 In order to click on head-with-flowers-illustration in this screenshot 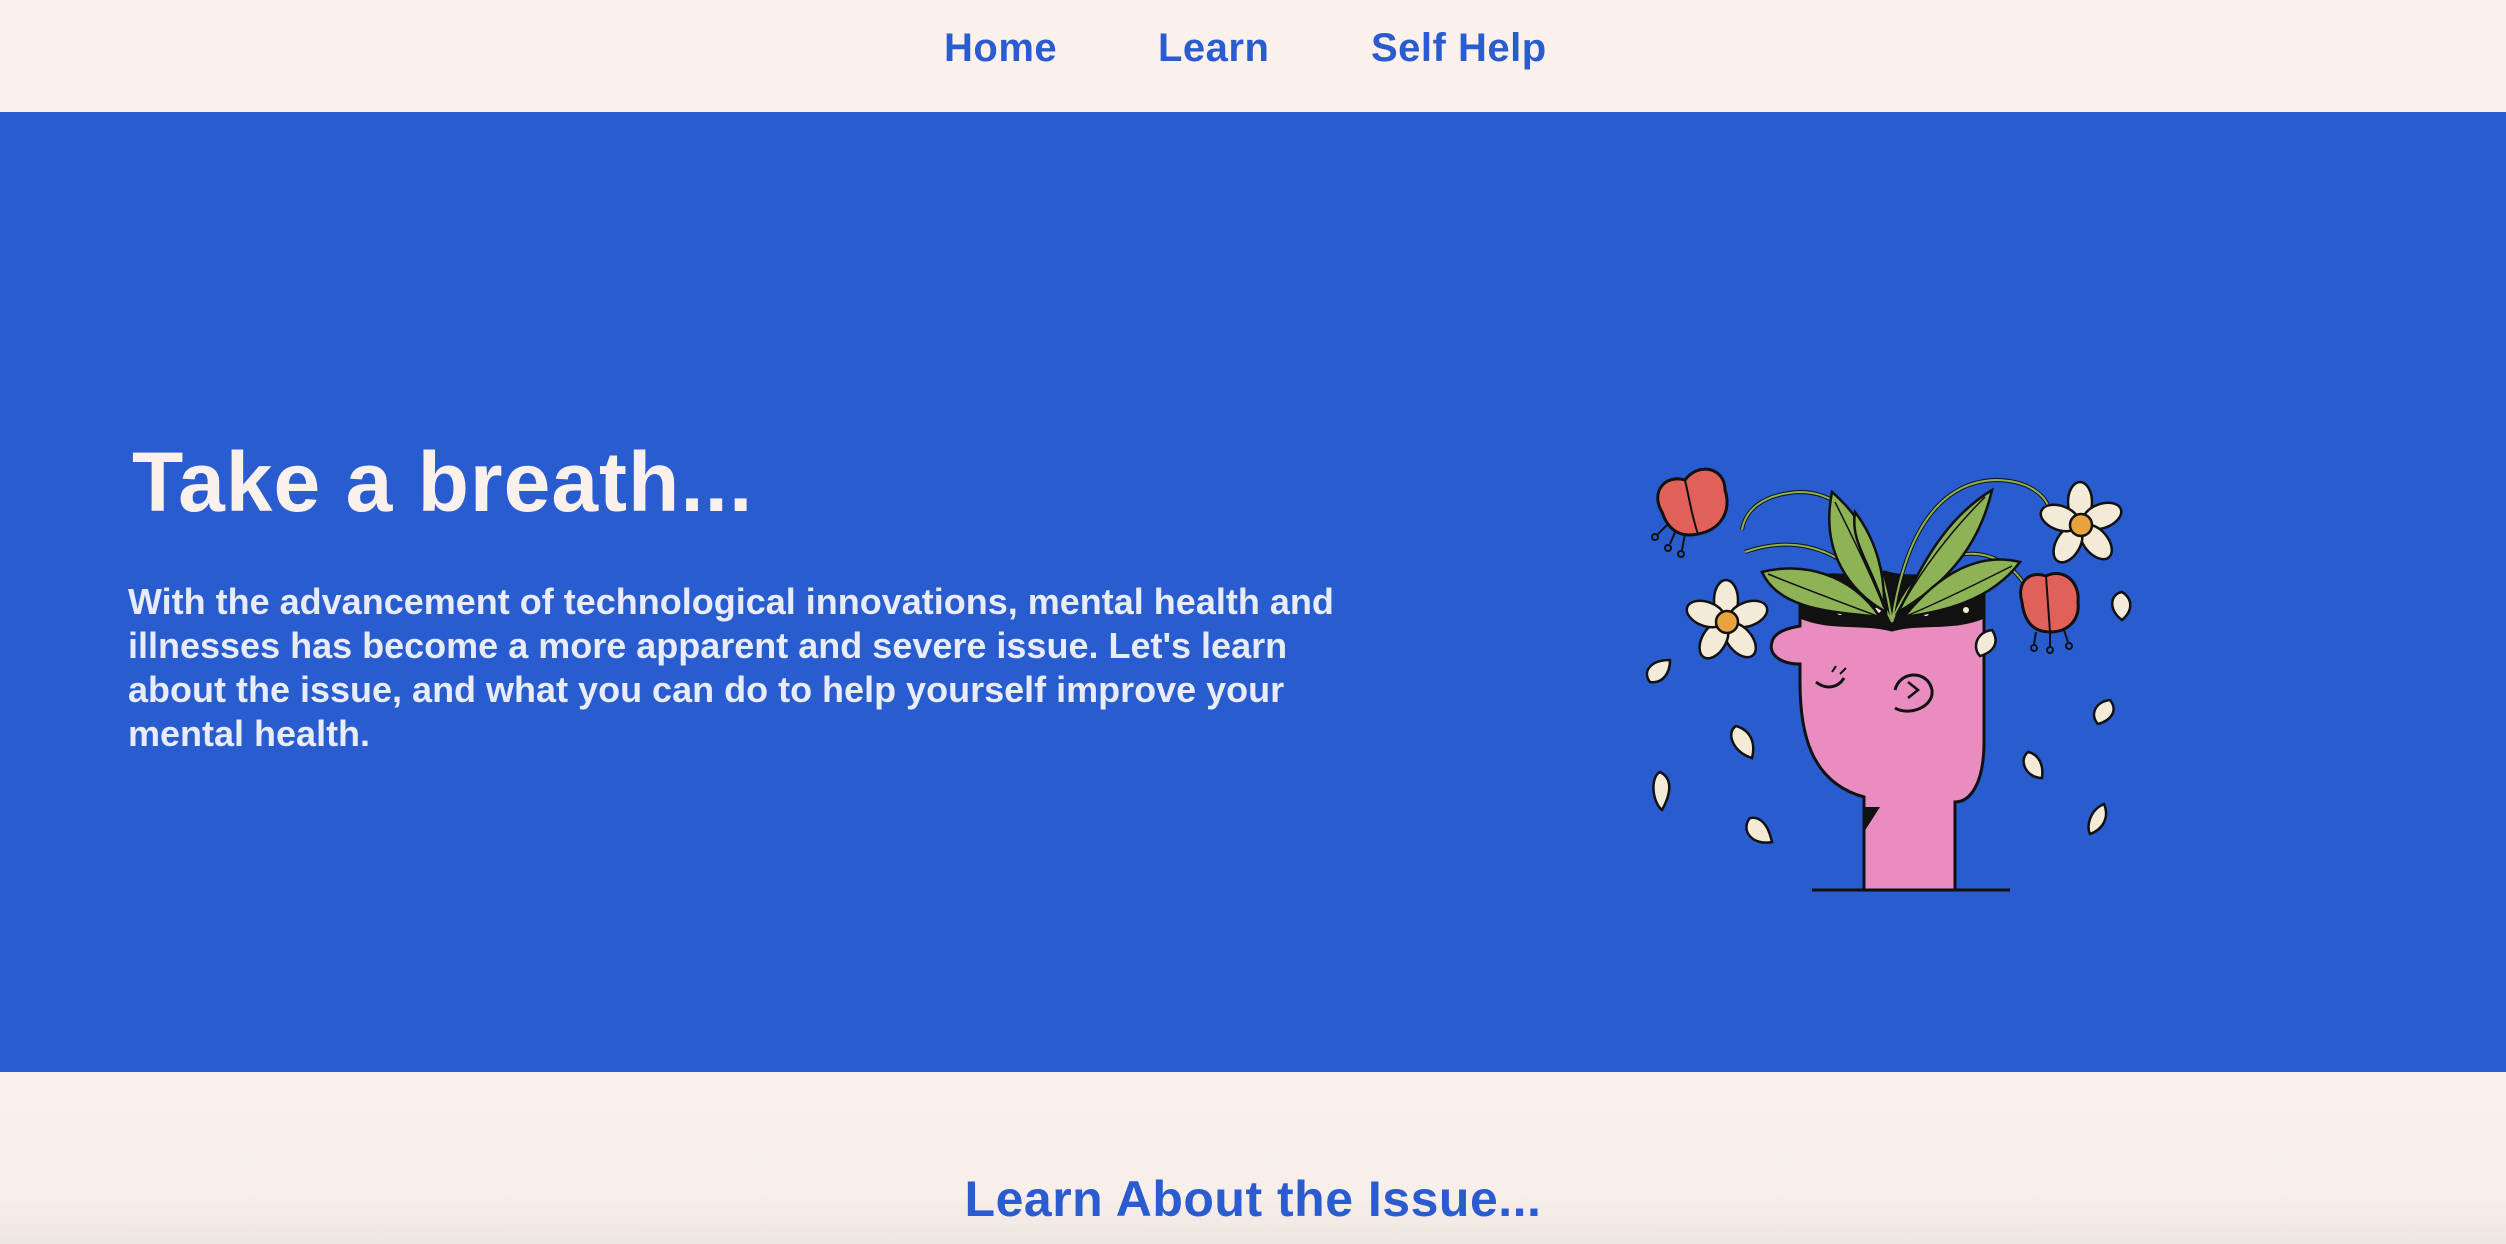, I will do `click(1888, 679)`.